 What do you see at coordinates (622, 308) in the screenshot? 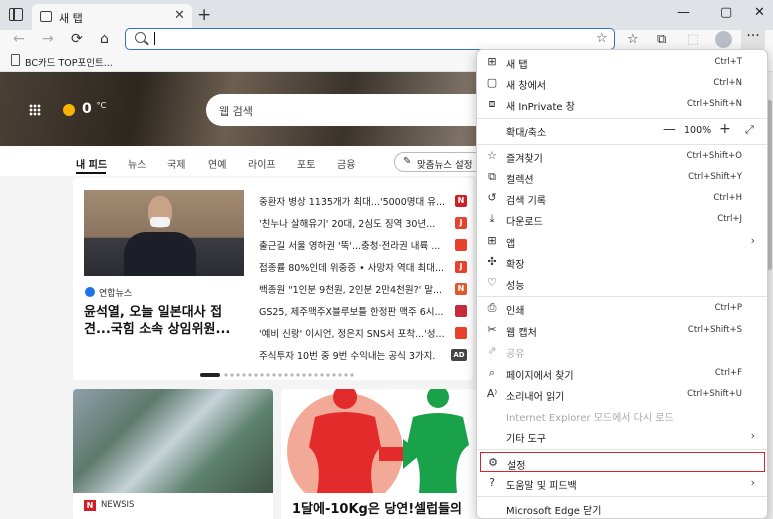
I see `menu-print: ⎙ 인쇄 Ctrl+P` at bounding box center [622, 308].